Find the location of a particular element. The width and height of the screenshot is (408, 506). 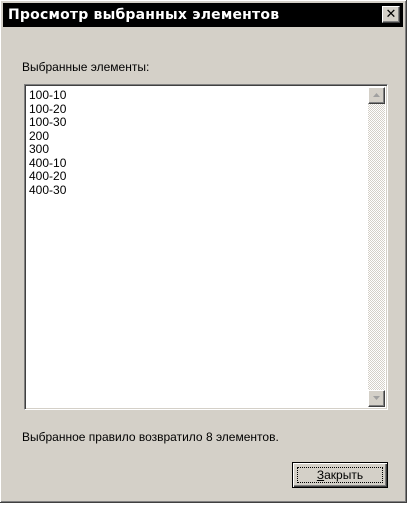

scroll-up-button is located at coordinates (376, 95).